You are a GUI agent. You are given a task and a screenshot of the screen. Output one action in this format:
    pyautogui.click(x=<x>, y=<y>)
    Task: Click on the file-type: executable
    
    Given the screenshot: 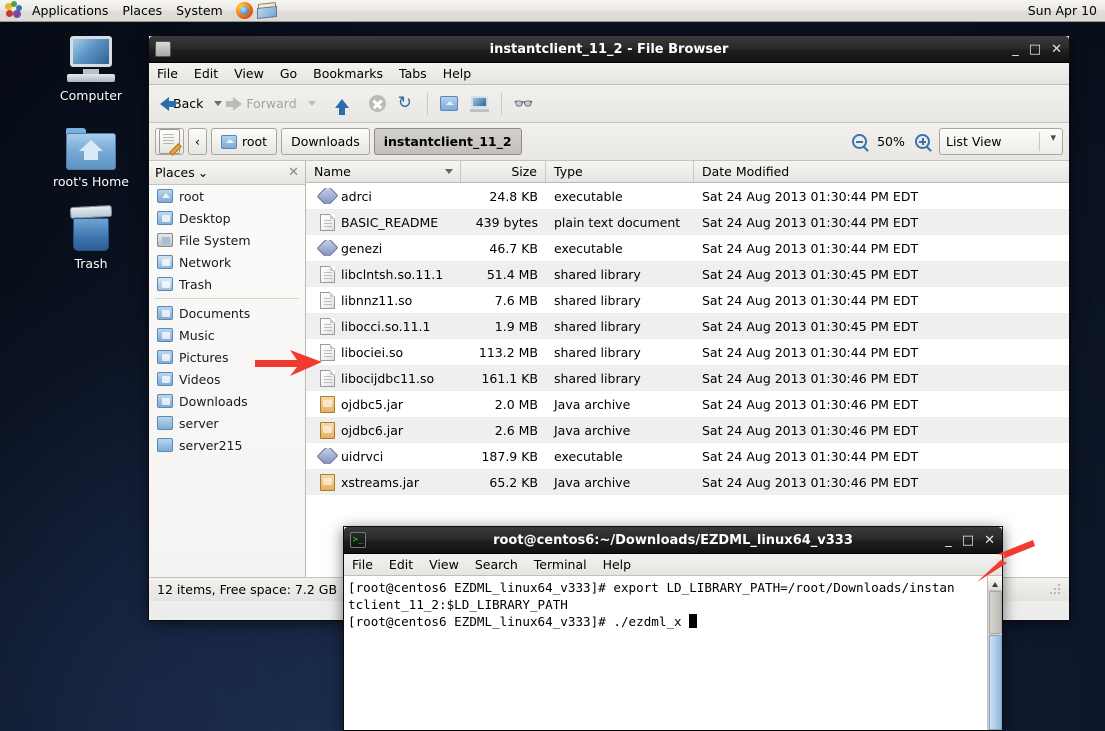 What is the action you would take?
    pyautogui.click(x=588, y=196)
    